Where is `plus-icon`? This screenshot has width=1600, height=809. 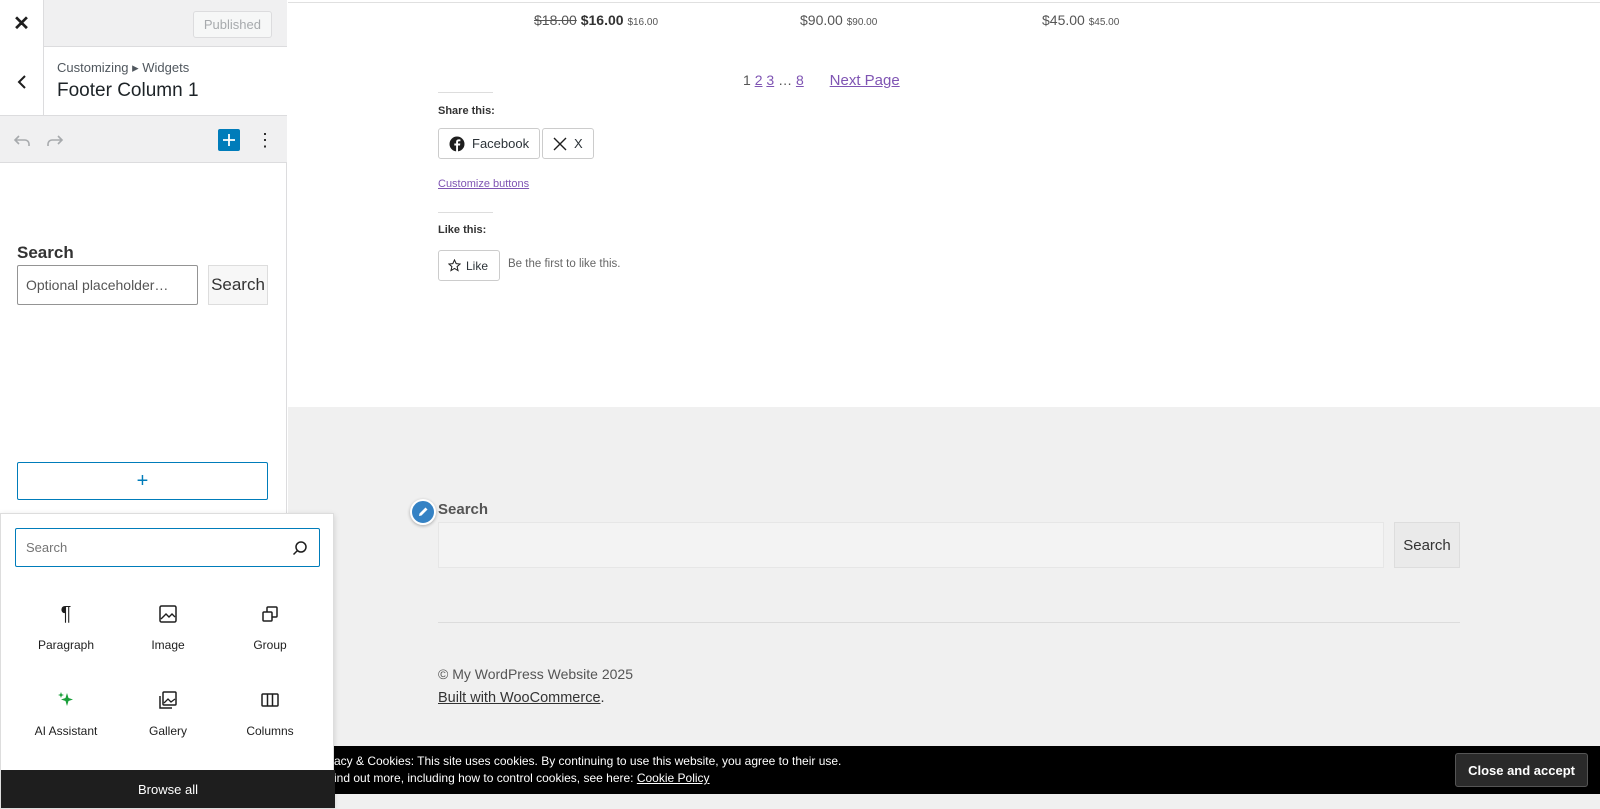
plus-icon is located at coordinates (229, 140).